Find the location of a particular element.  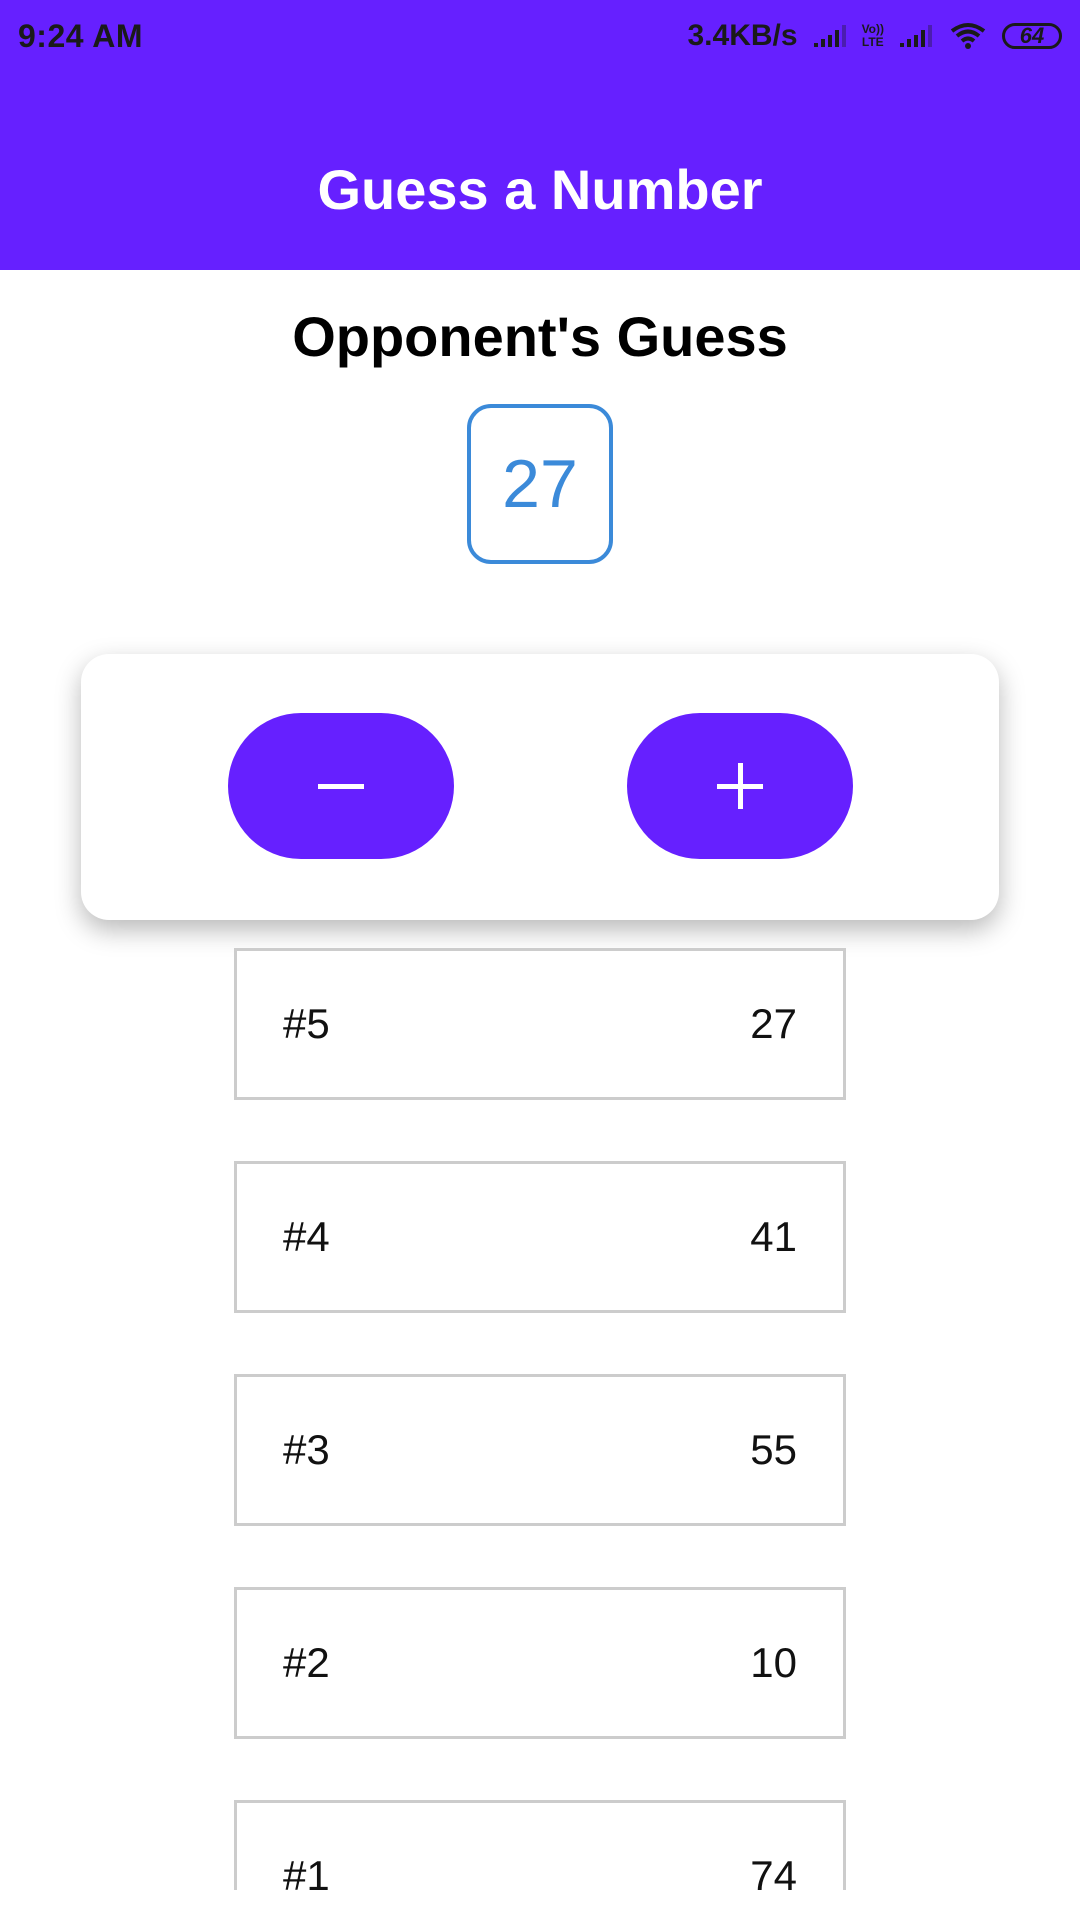

guess-value: 27 is located at coordinates (773, 1023).